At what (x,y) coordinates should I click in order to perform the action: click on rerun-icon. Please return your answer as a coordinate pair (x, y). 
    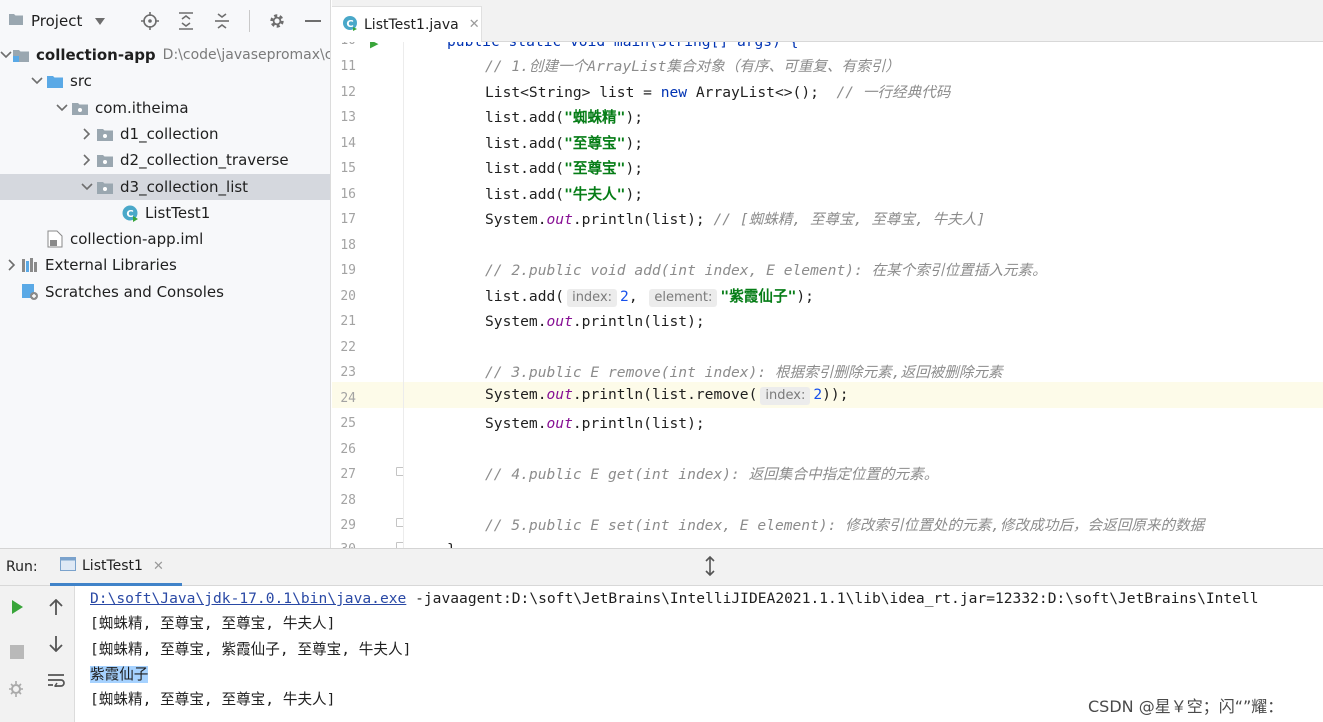
    Looking at the image, I should click on (17, 607).